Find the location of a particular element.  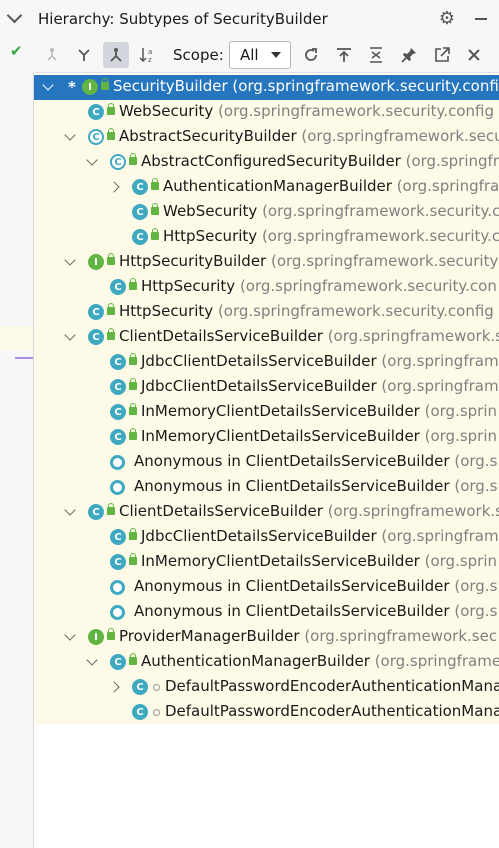

hierarchy-header: Hierarchy: Subtypes of SecurityBuilder ⚙ is located at coordinates (266, 19).